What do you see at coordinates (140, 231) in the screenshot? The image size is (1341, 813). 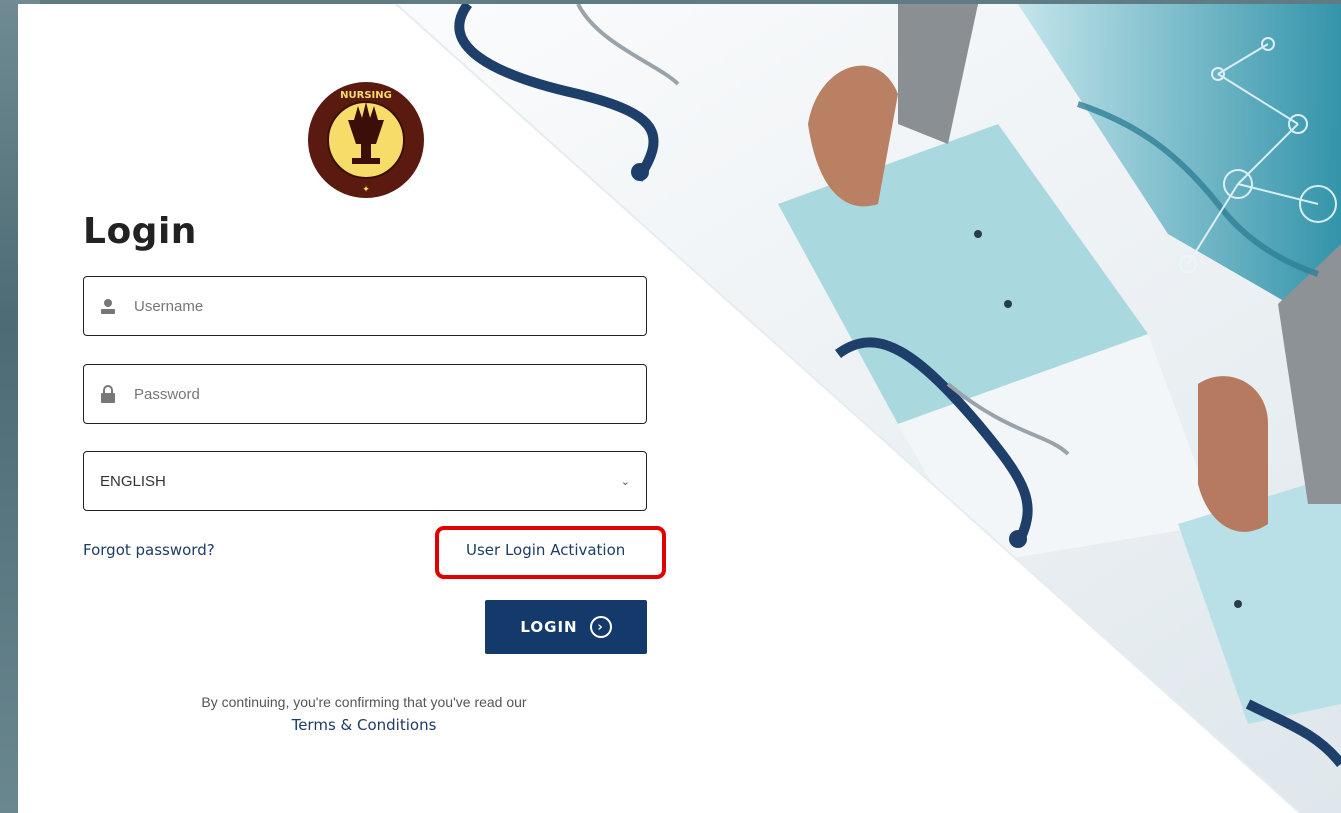 I see `page-title: Login` at bounding box center [140, 231].